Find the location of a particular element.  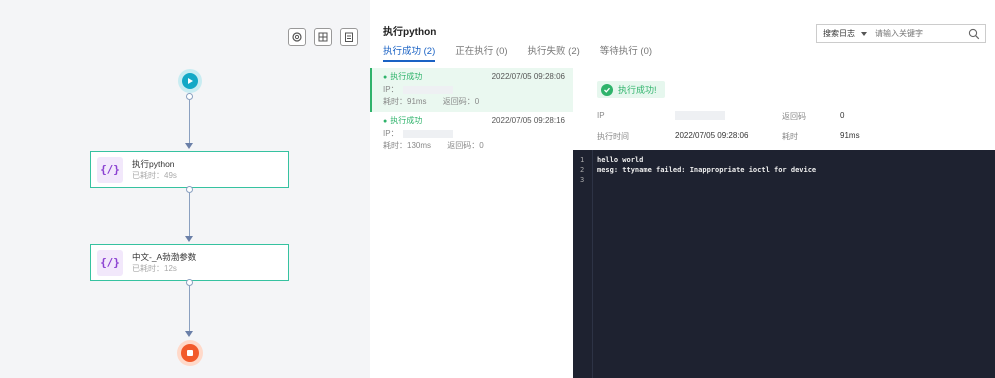

refresh-button is located at coordinates (297, 37).